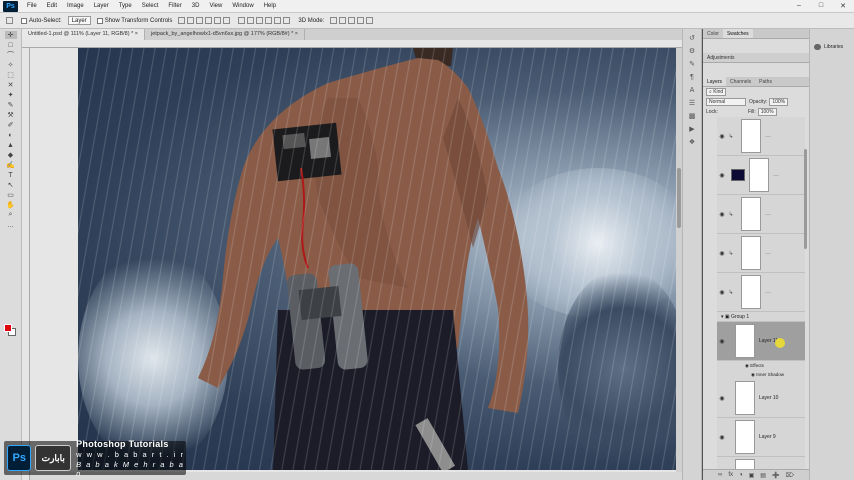 This screenshot has height=480, width=854. What do you see at coordinates (11, 165) in the screenshot?
I see `pen-tool-icon: ✍` at bounding box center [11, 165].